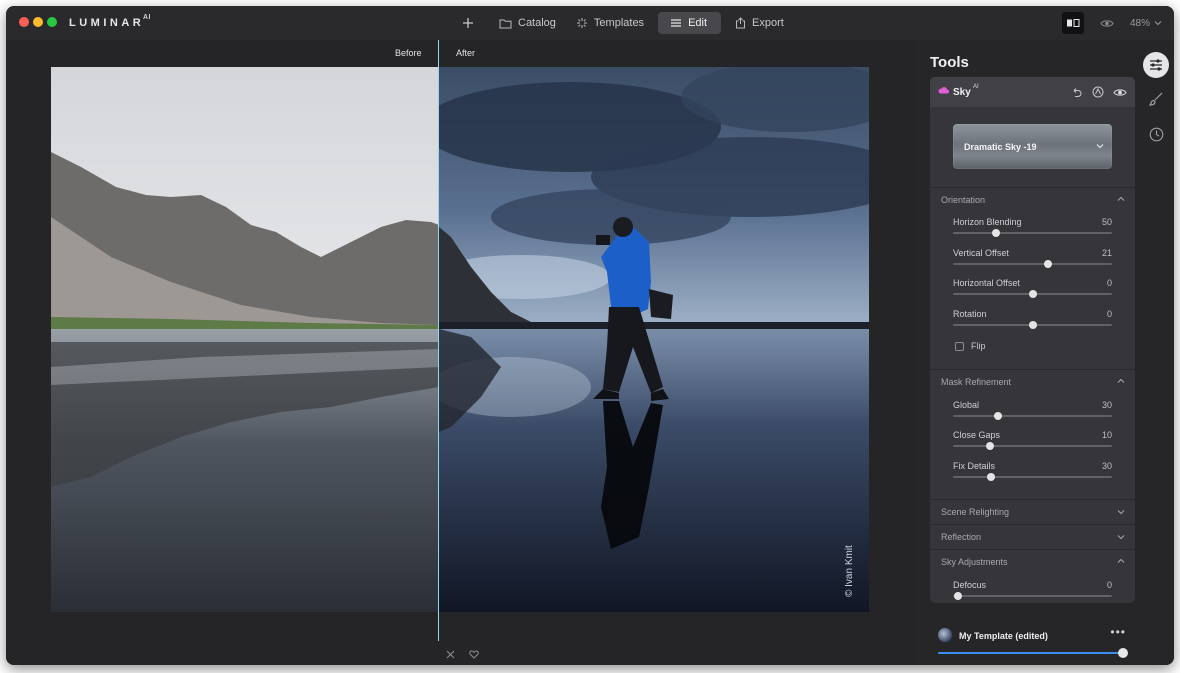 This screenshot has width=1180, height=673. Describe the element at coordinates (1123, 653) in the screenshot. I see `template-amount-thumb` at that location.